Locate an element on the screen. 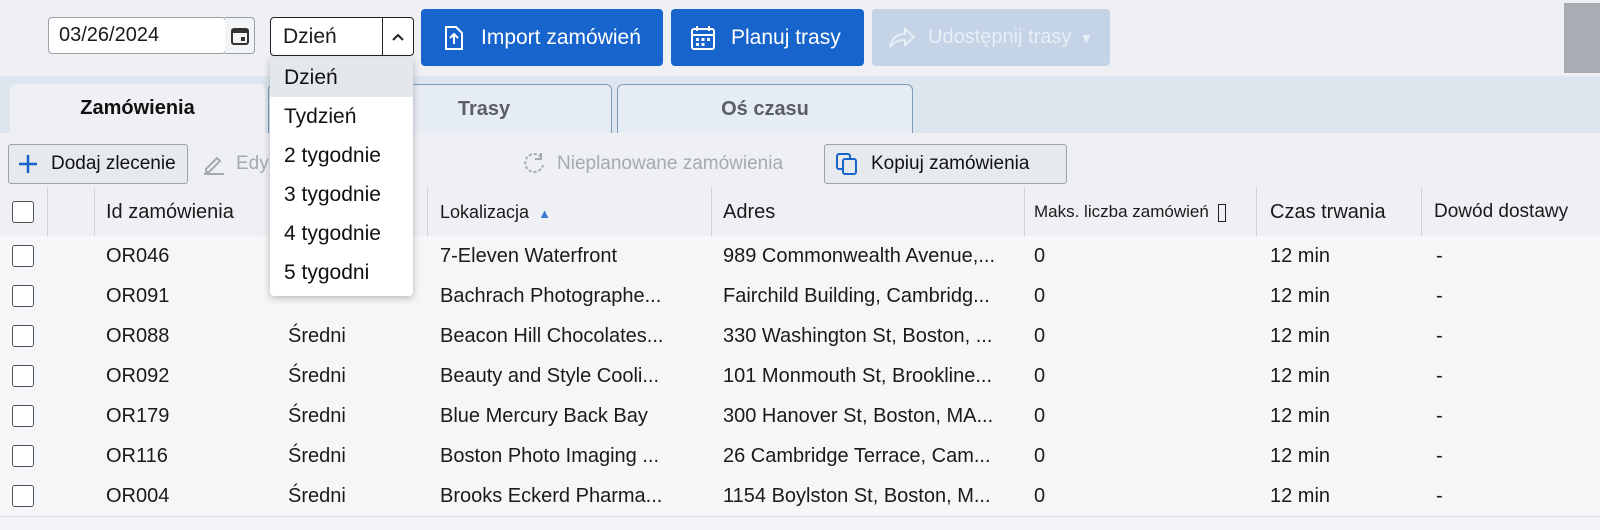 The image size is (1600, 530). header-address: Adres is located at coordinates (749, 212).